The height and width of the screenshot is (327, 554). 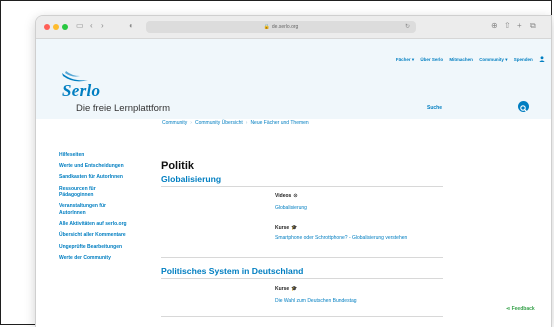 I want to click on nav-faecher: Fächer ▾, so click(x=405, y=59).